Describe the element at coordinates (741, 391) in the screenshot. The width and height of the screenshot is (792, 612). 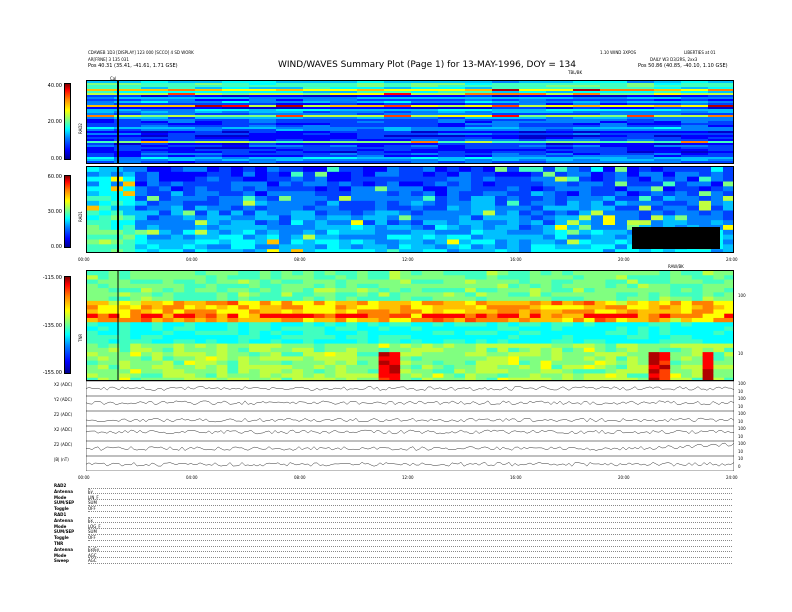
I see `stack-right-tick: 10` at that location.